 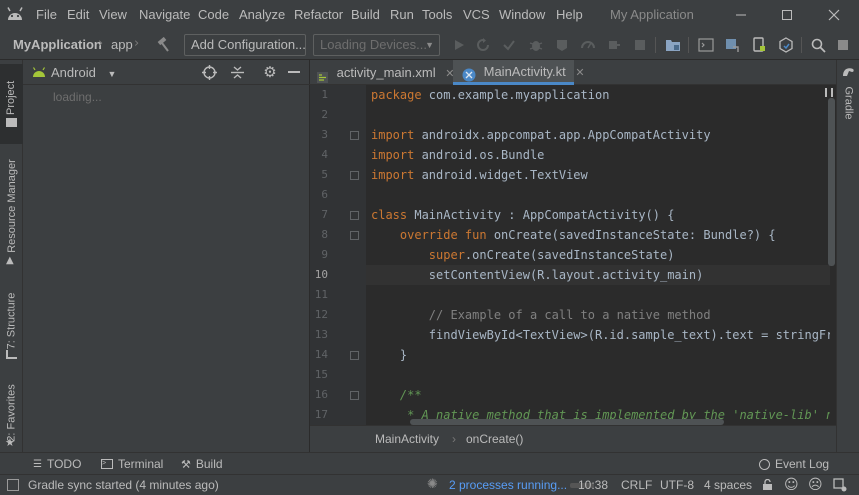 I want to click on debug-icon, so click(x=536, y=45).